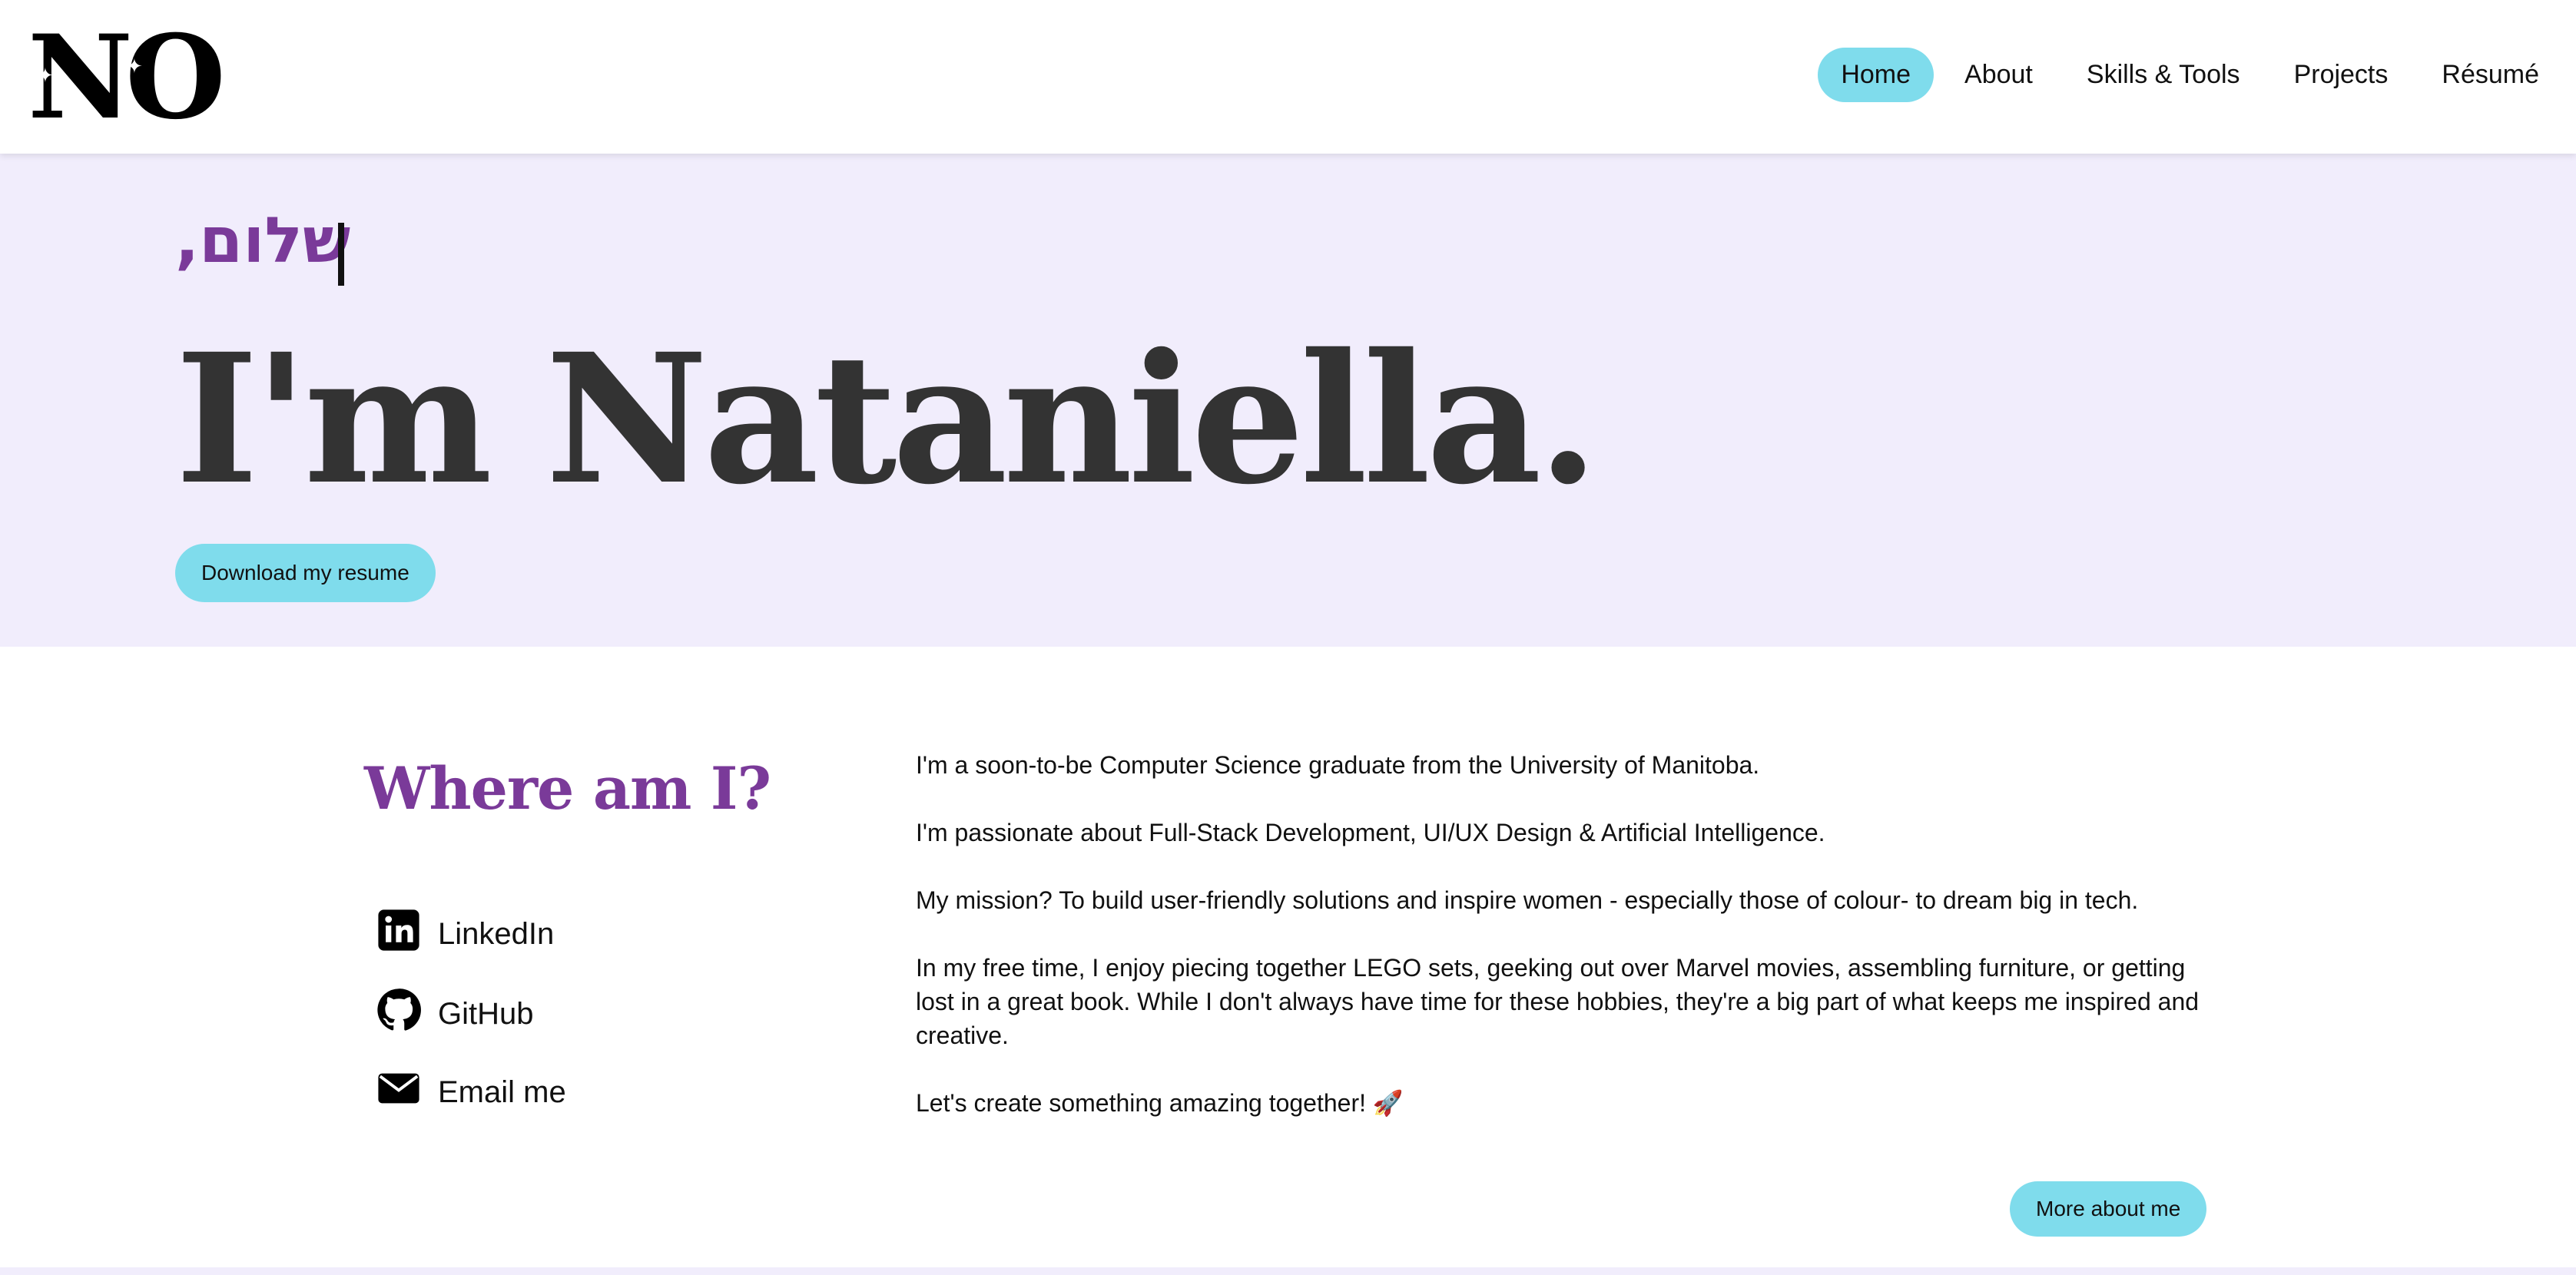  Describe the element at coordinates (305, 573) in the screenshot. I see `download-resume-button: Download my resume` at that location.